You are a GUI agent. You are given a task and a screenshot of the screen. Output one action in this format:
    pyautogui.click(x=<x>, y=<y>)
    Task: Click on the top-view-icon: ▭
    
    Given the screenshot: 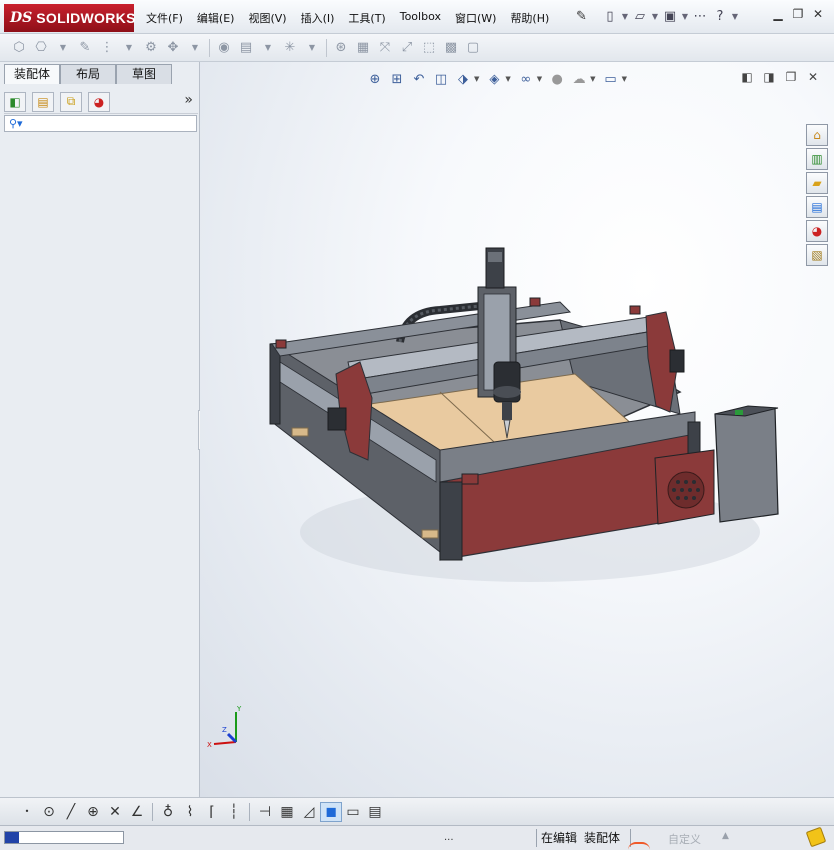 What is the action you would take?
    pyautogui.click(x=353, y=812)
    